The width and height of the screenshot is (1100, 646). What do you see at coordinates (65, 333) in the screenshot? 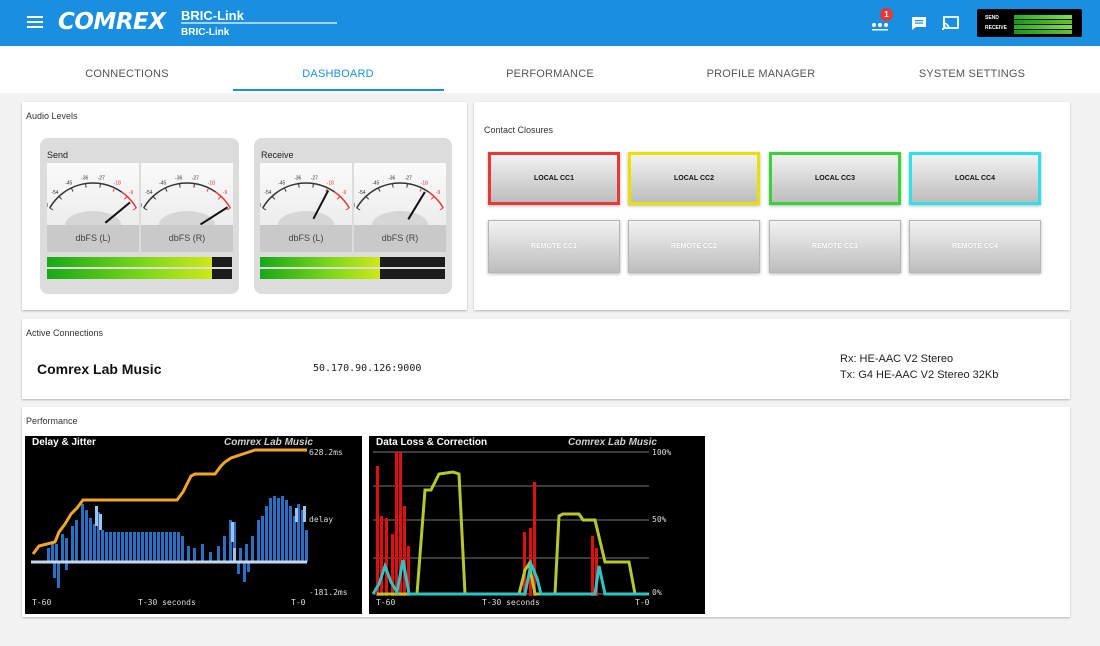
I see `active-connections-title: Active Connections` at bounding box center [65, 333].